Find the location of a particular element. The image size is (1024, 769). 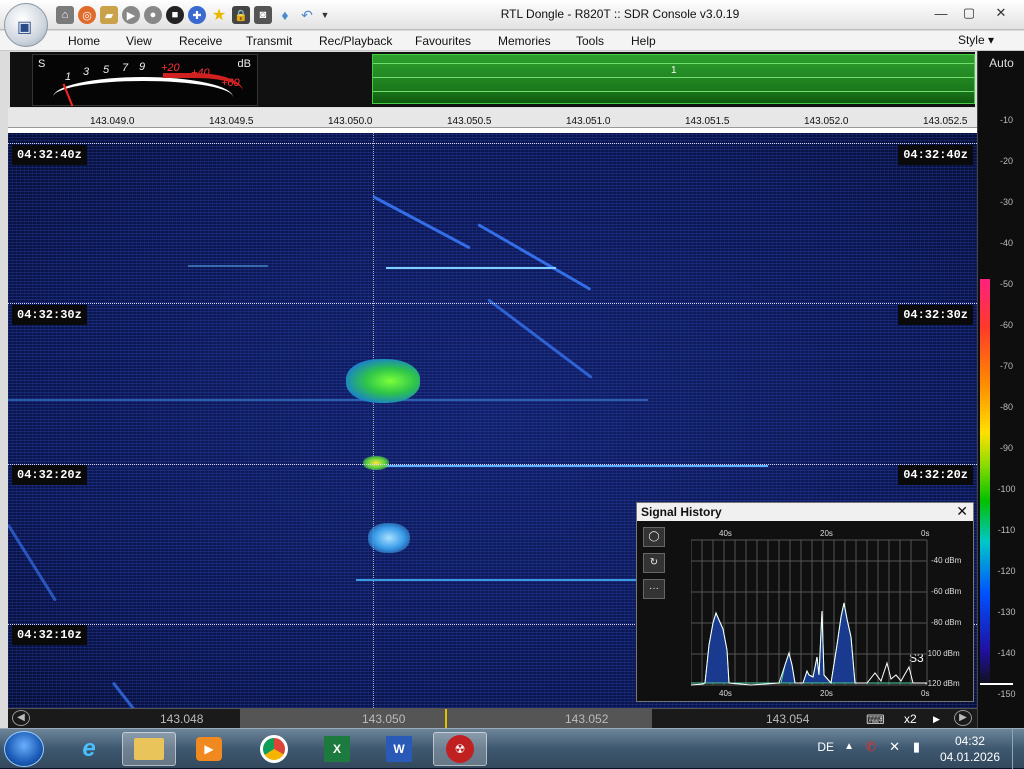

dropdown-icon: ▼ is located at coordinates (325, 15).